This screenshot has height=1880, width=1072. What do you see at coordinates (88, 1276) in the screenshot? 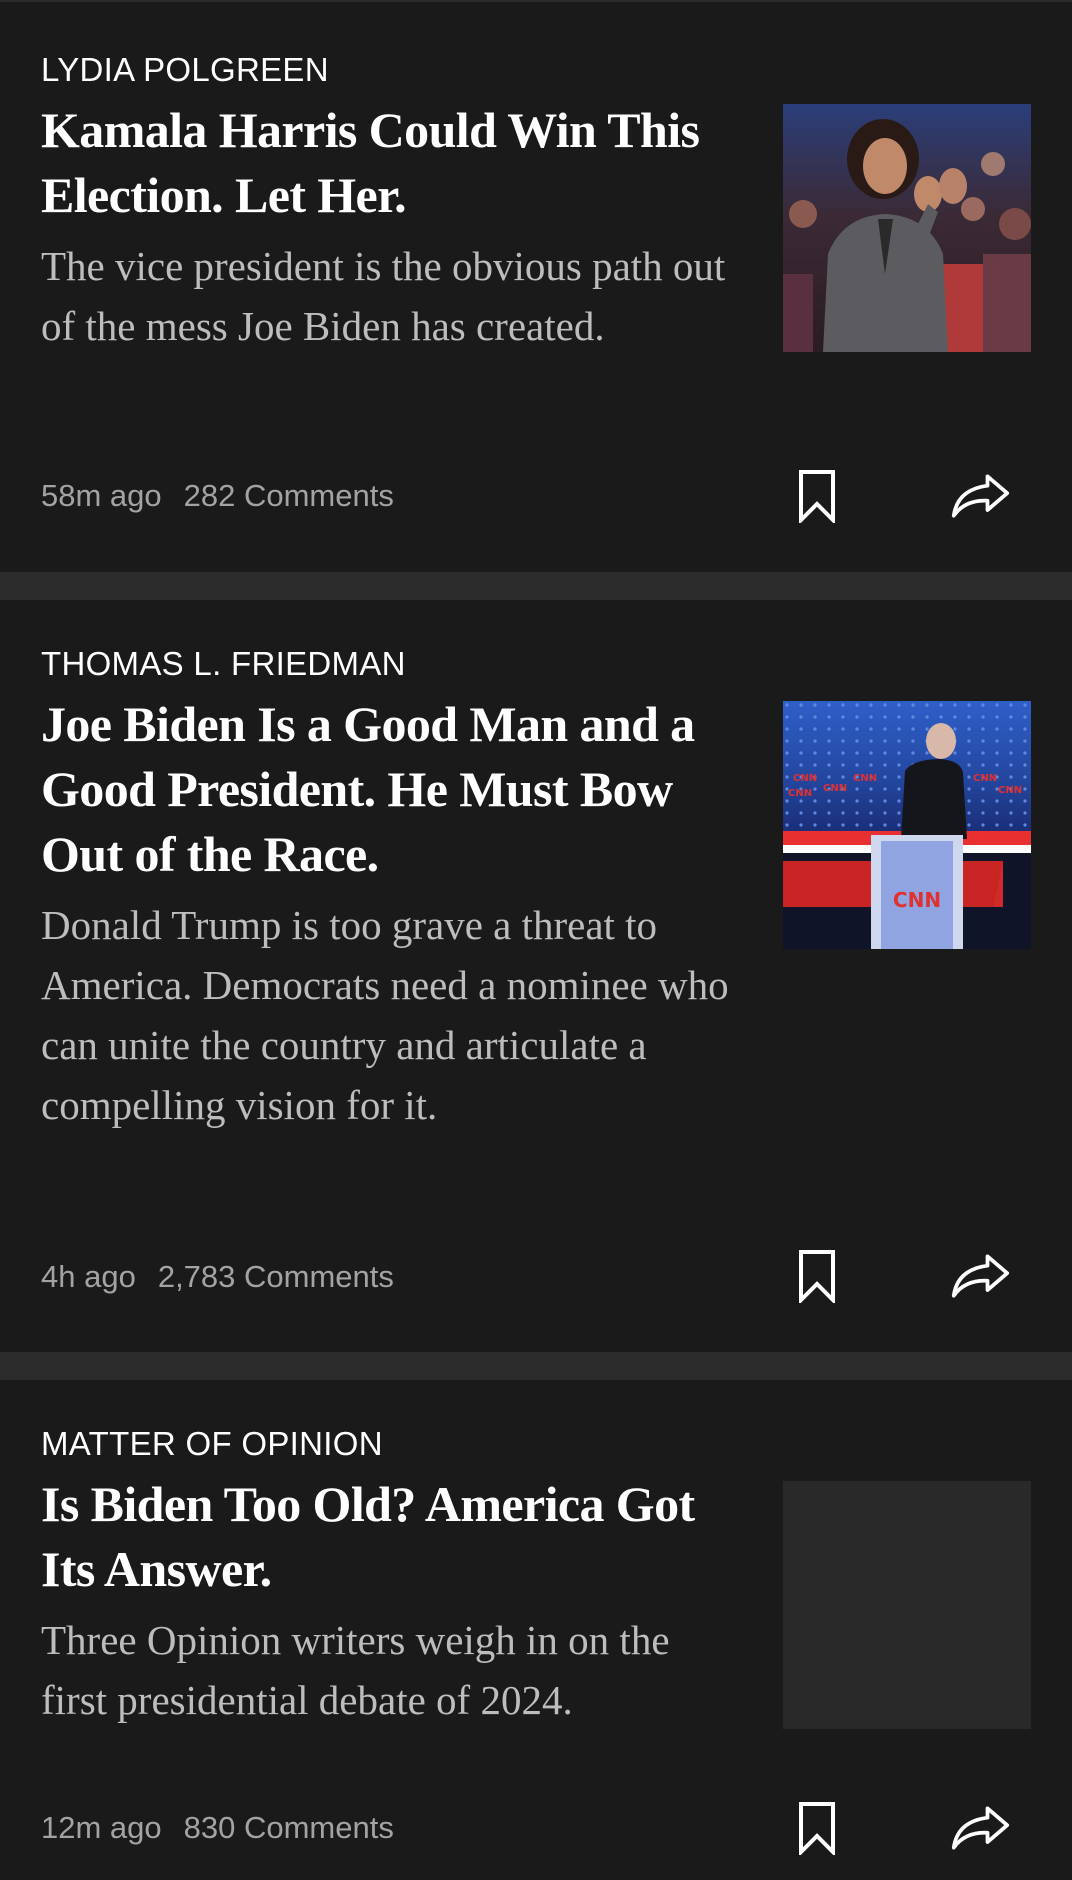
I see `article-timestamp: 4h ago` at bounding box center [88, 1276].